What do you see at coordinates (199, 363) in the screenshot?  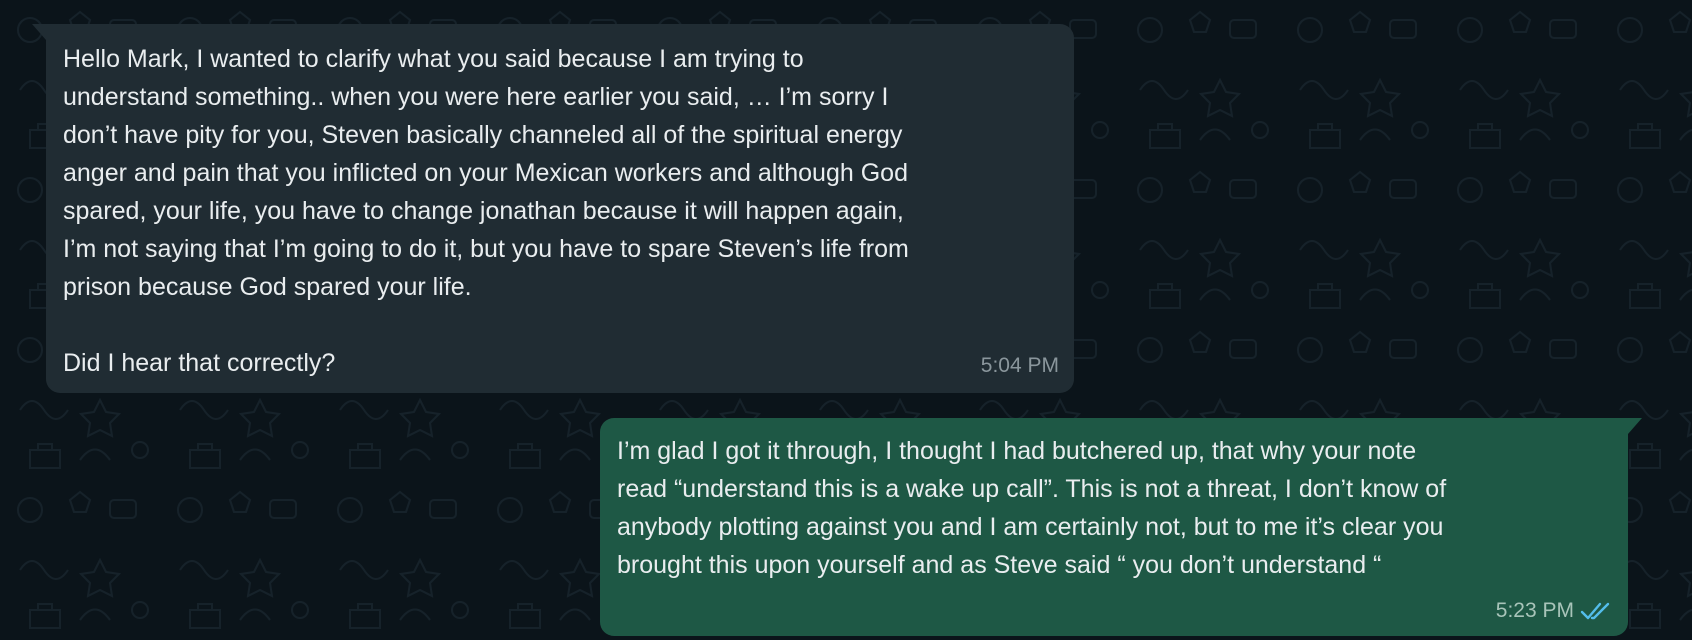 I see `message-text-line: Did I hear that correctly?` at bounding box center [199, 363].